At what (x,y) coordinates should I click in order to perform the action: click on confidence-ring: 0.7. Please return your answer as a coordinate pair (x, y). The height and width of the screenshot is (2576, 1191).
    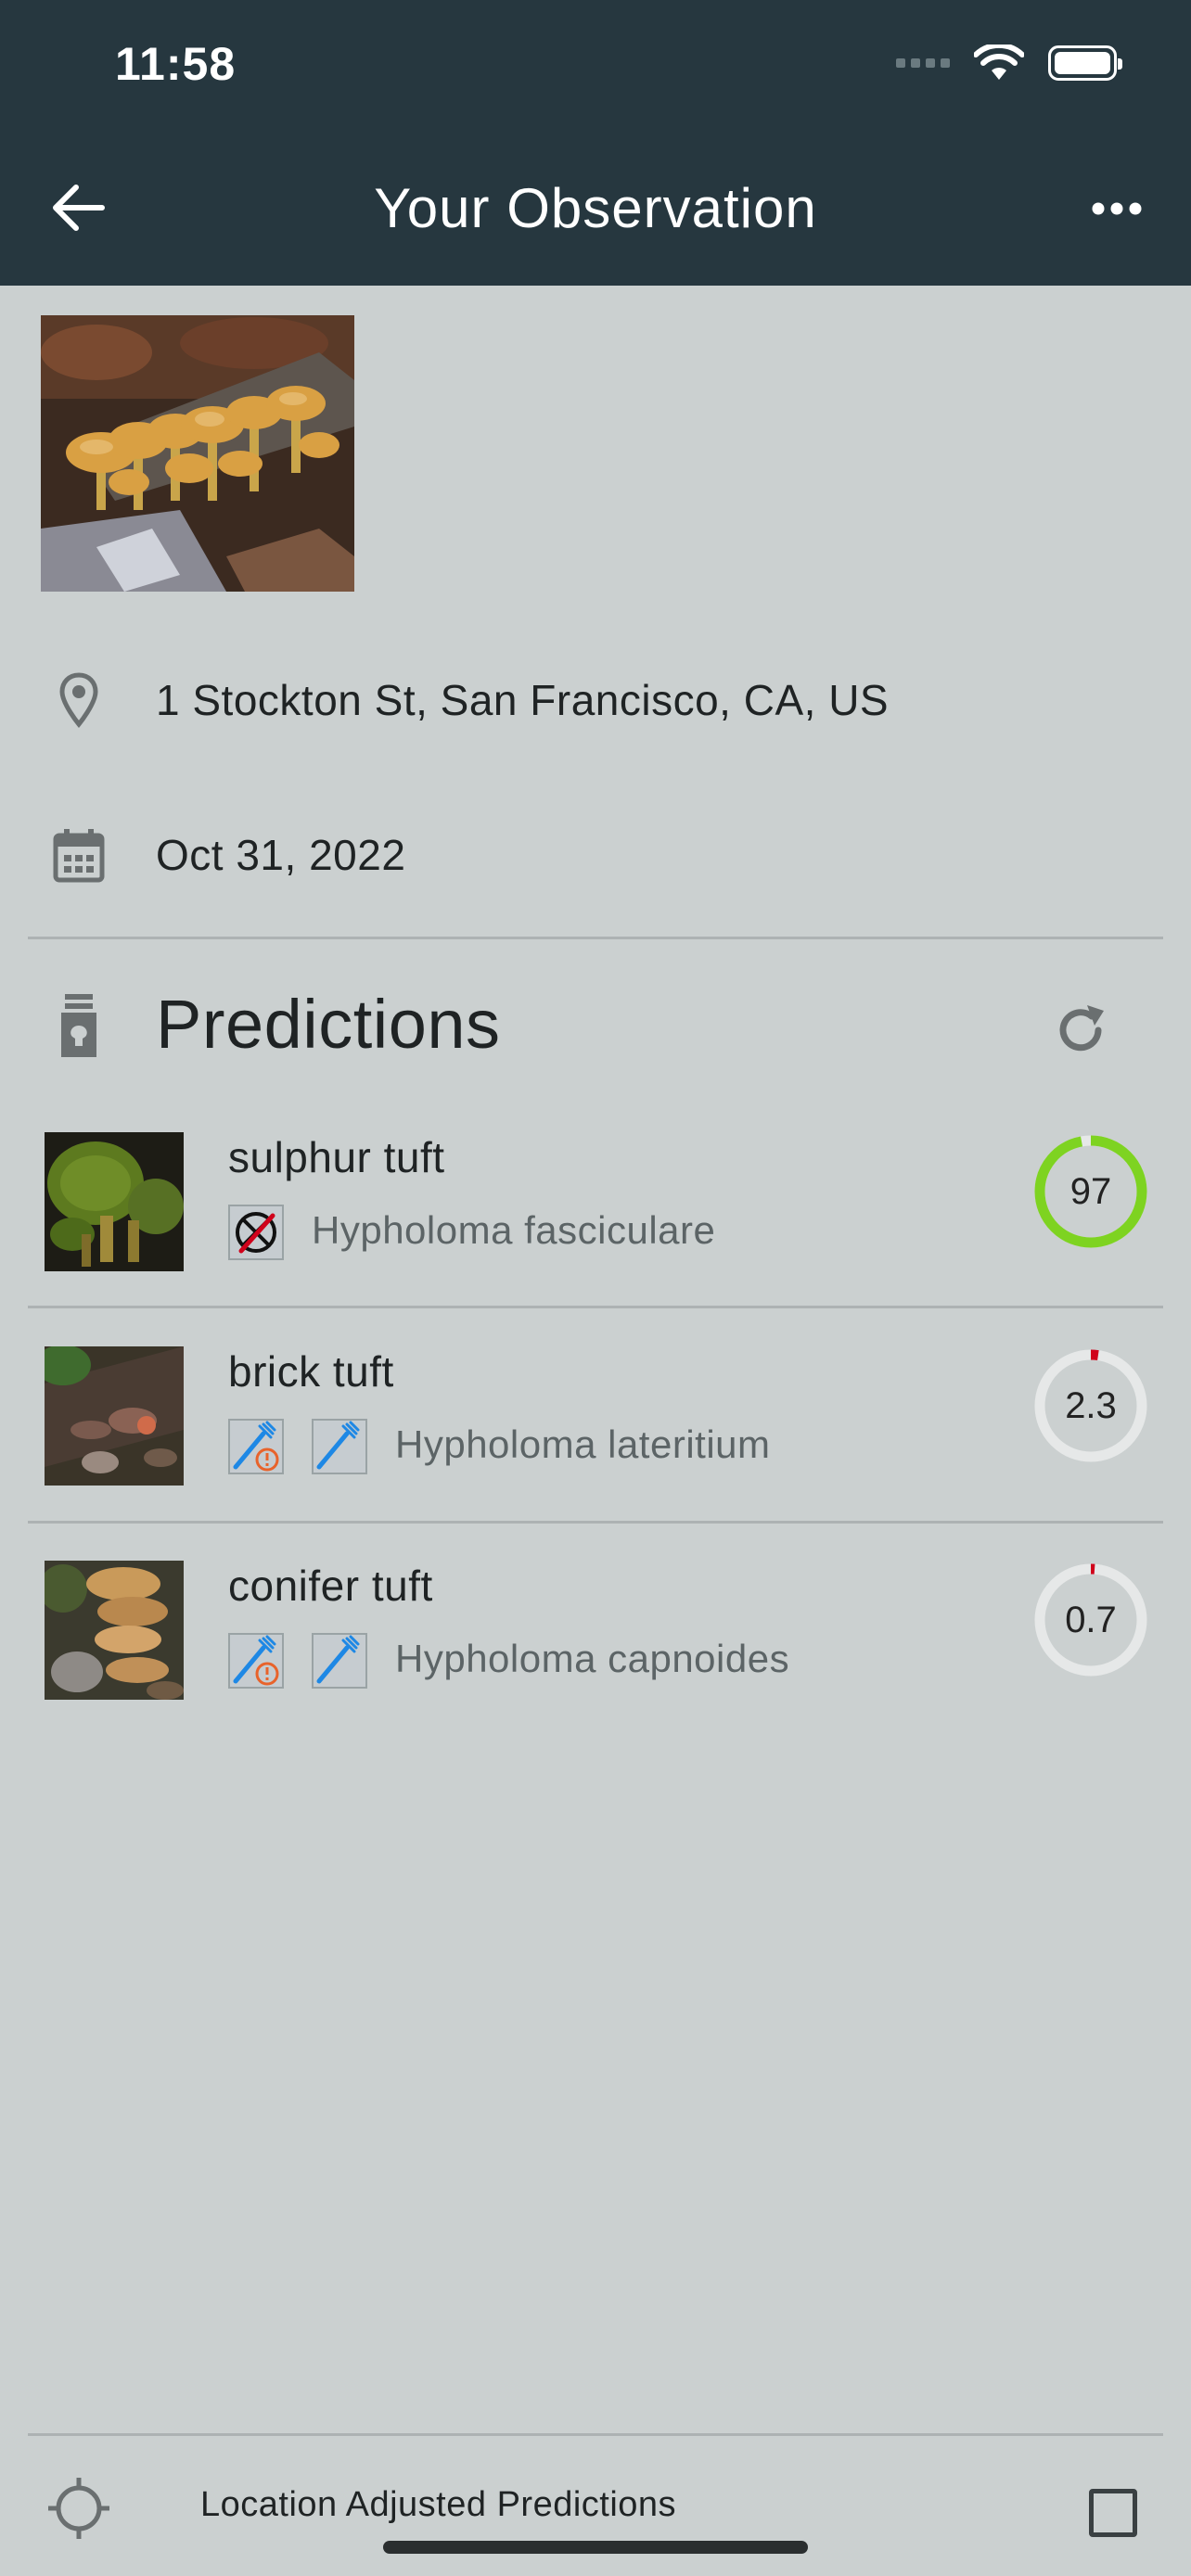
    Looking at the image, I should click on (1090, 1620).